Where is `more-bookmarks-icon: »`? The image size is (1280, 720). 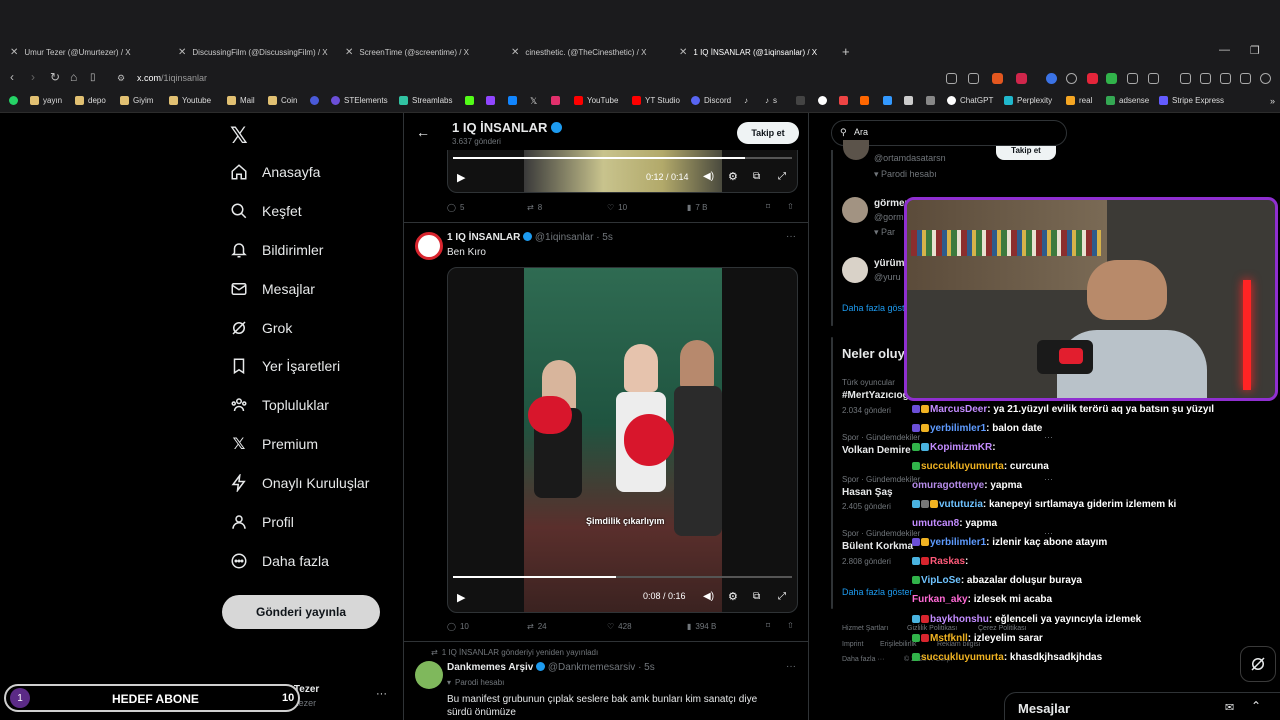
more-bookmarks-icon: » is located at coordinates (1272, 101).